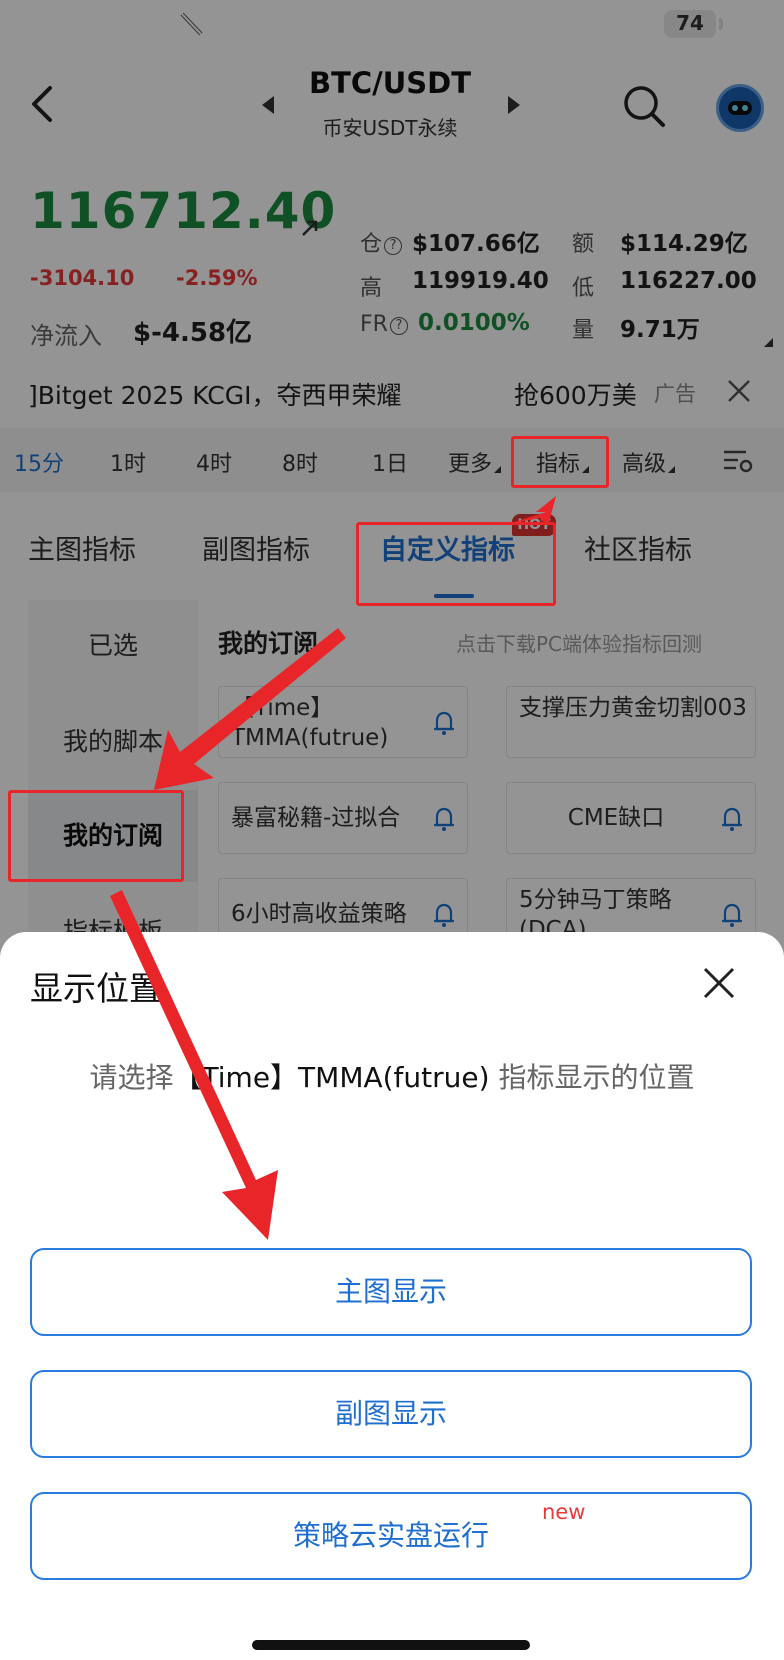  I want to click on annotation-box-custom-tab, so click(456, 564).